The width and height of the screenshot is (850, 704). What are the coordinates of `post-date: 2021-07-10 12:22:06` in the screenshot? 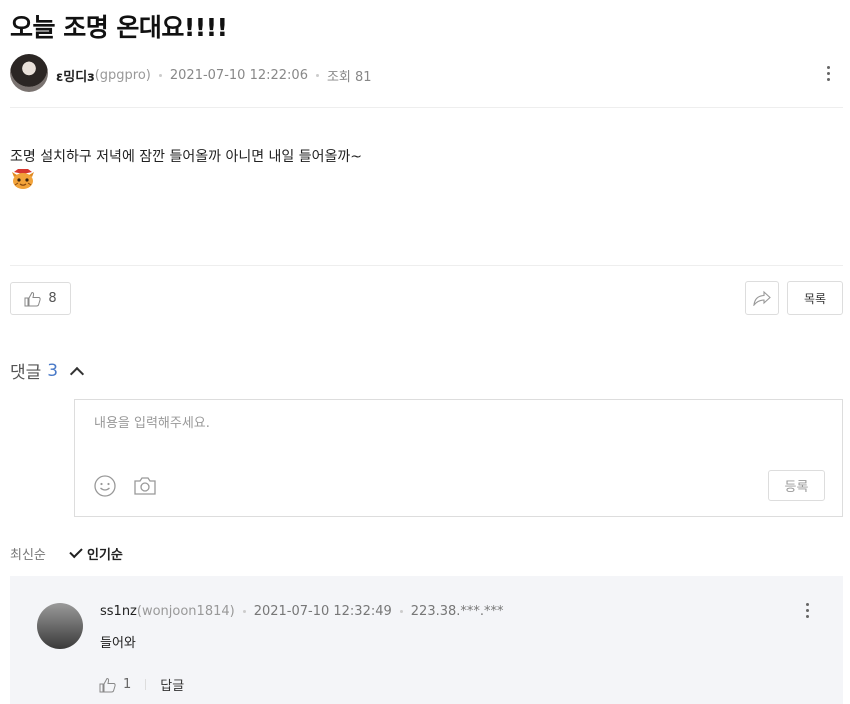 It's located at (238, 75).